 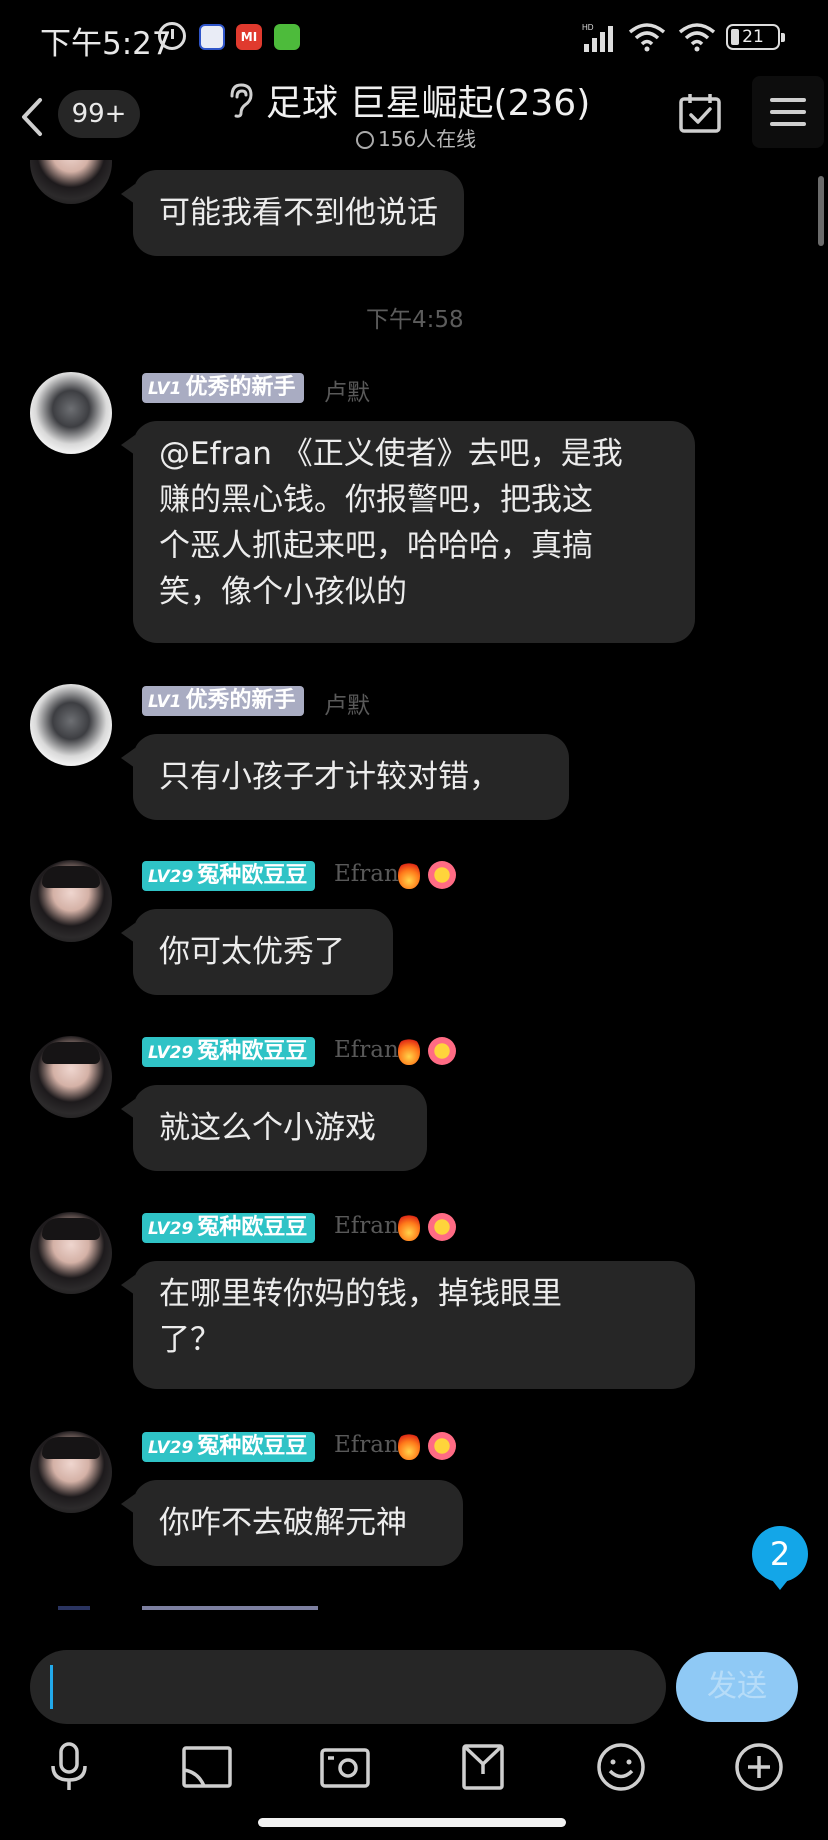 I want to click on message-text: 你咋不去破解元神, so click(x=283, y=1523).